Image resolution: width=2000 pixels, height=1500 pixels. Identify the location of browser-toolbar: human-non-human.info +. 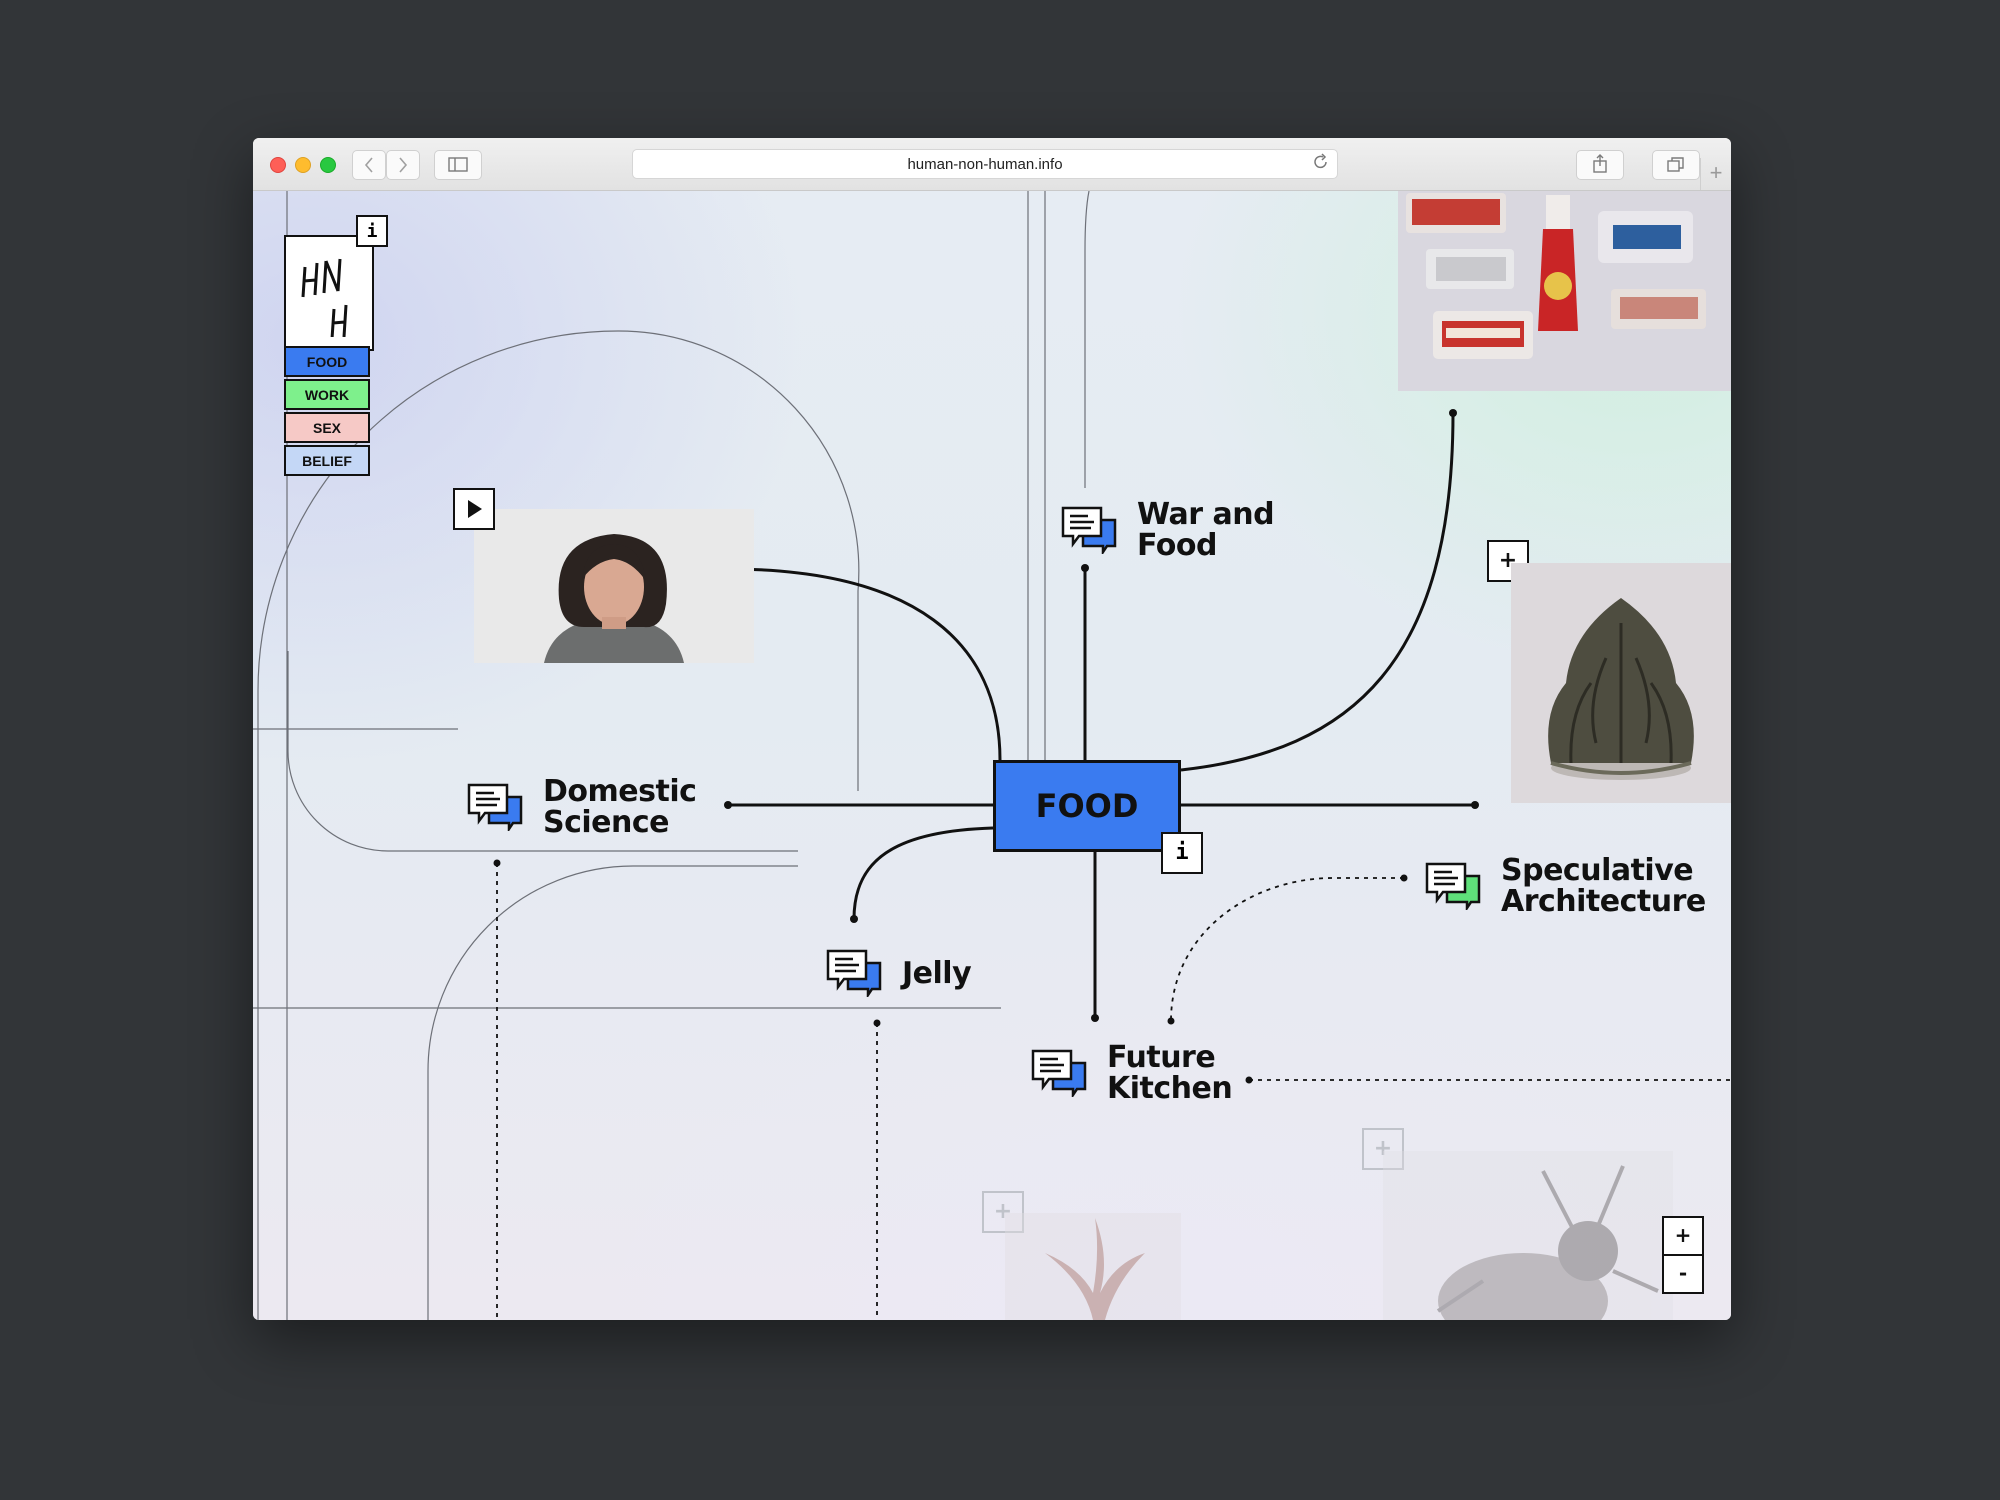
(992, 164).